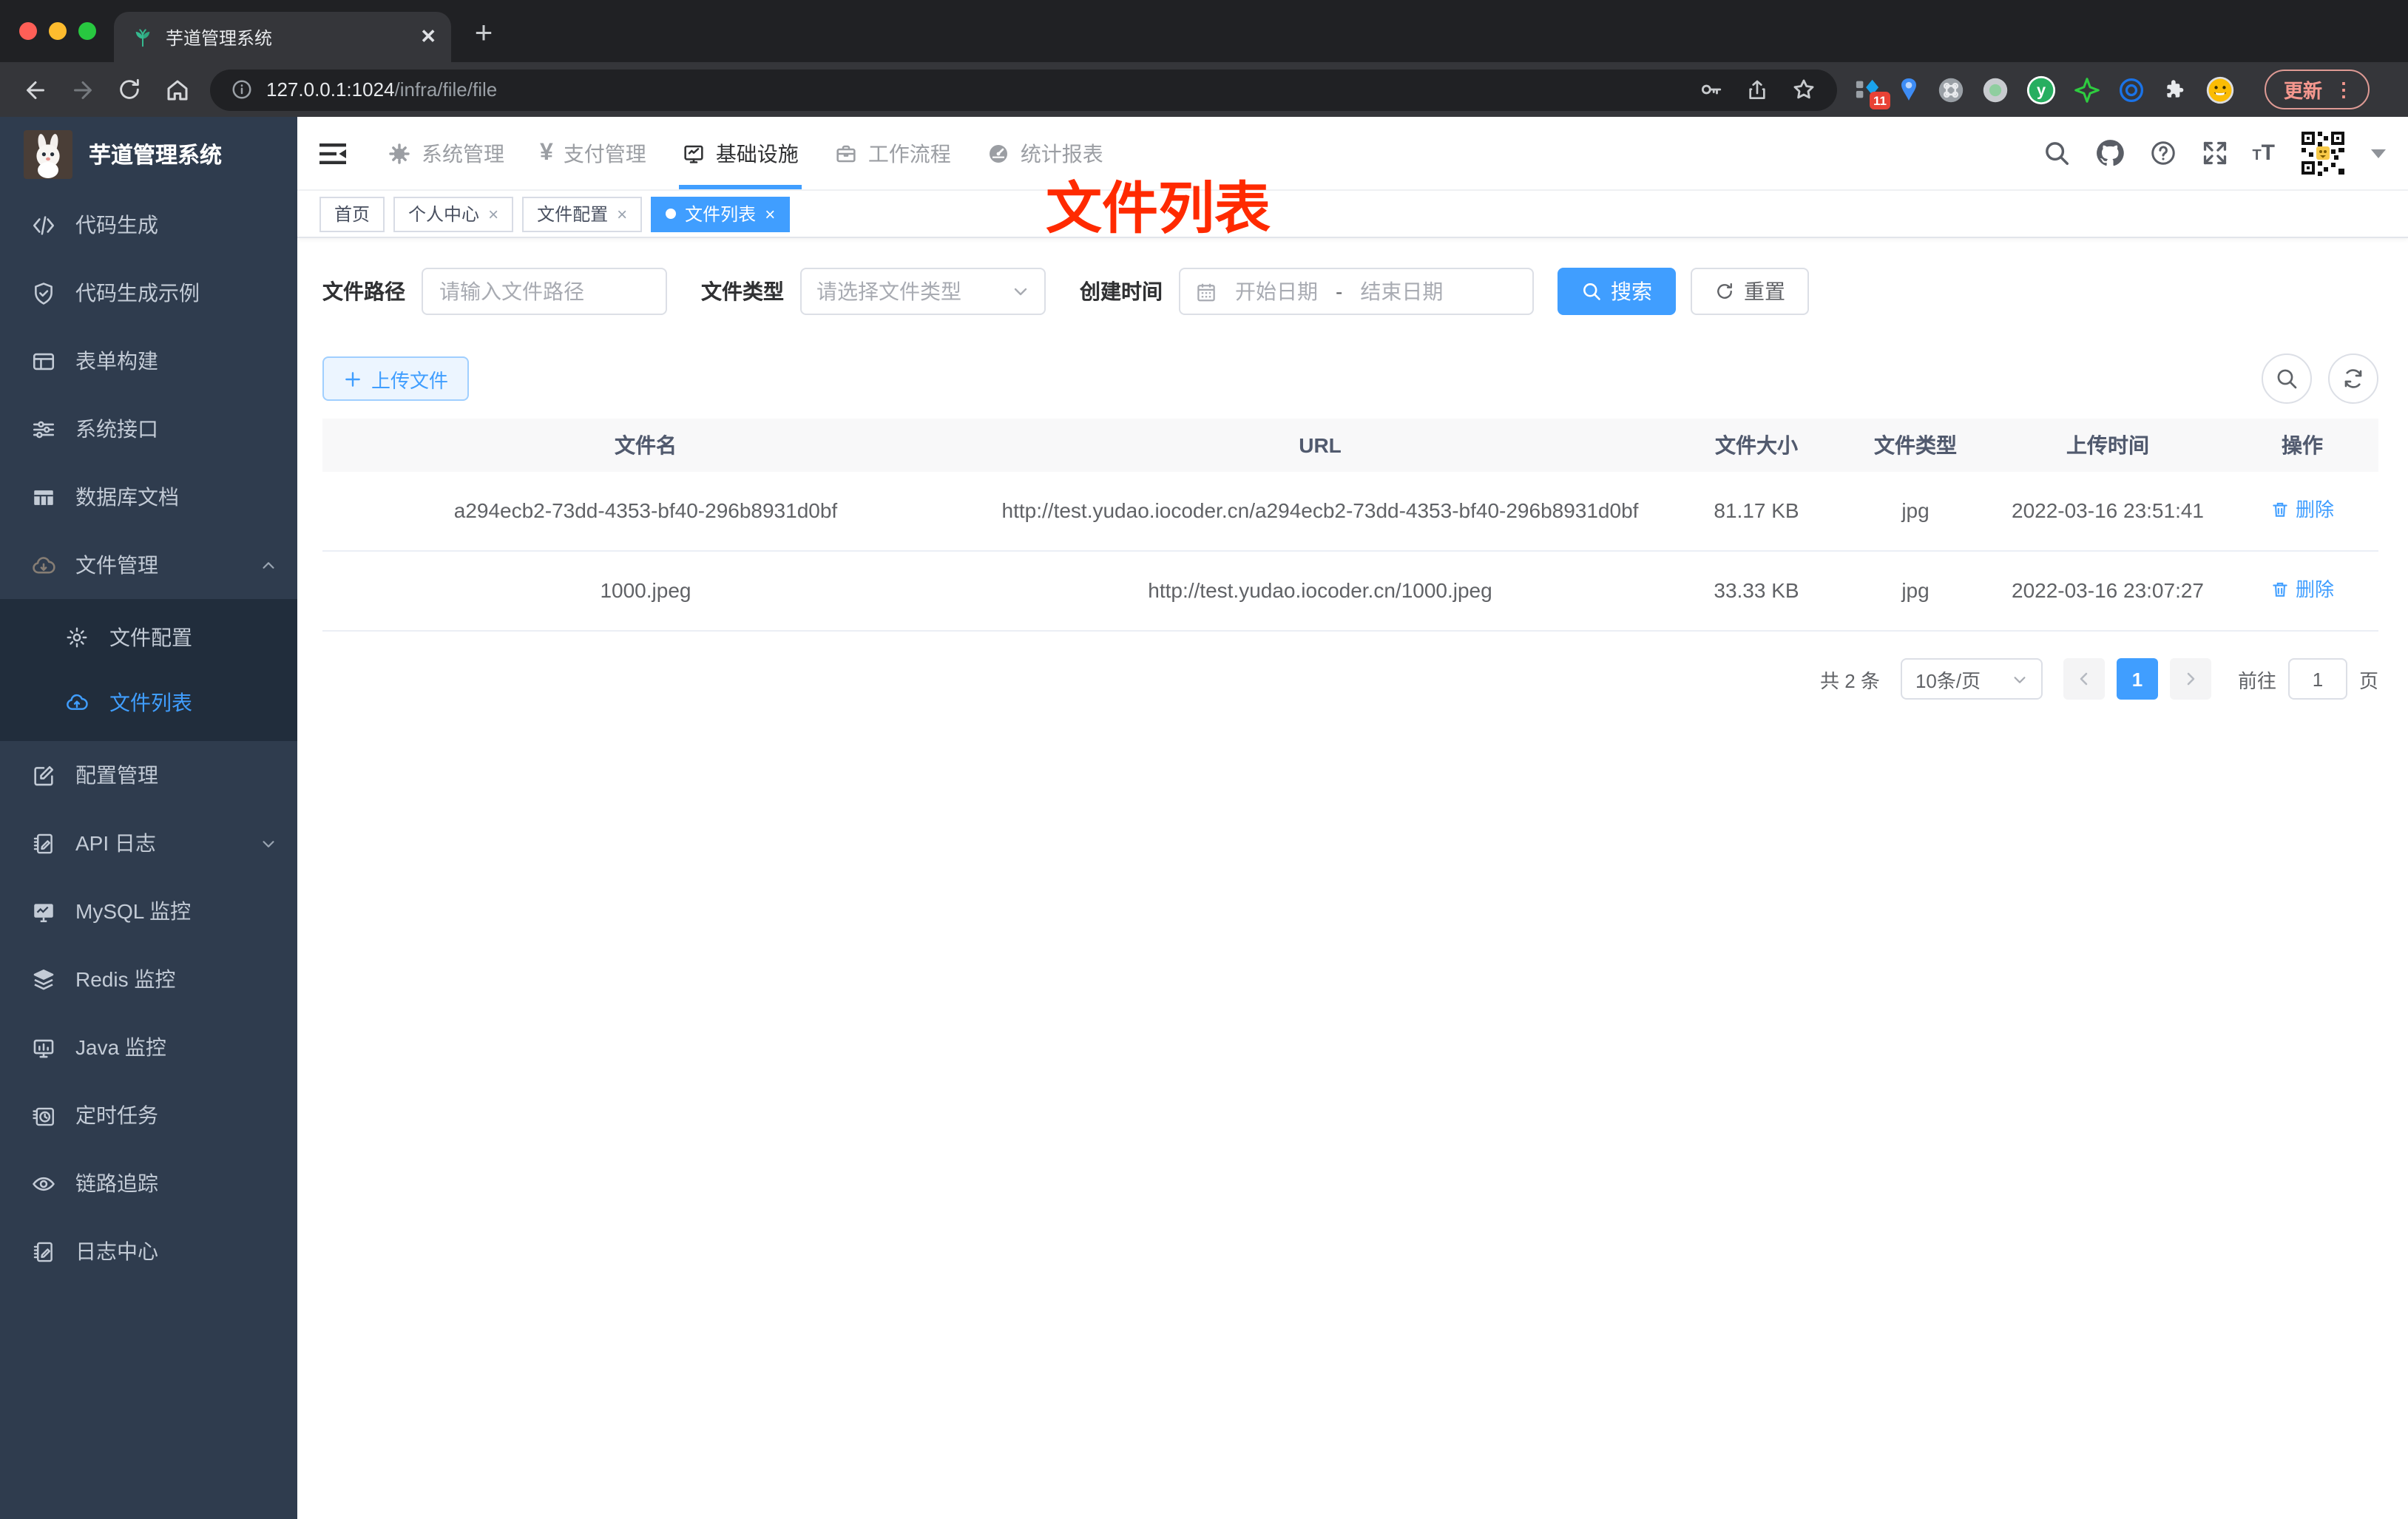 The width and height of the screenshot is (2408, 1519). Describe the element at coordinates (352, 213) in the screenshot. I see `tag-home: 首页` at that location.